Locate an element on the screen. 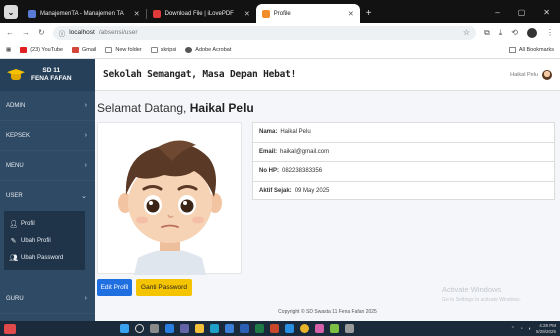 The height and width of the screenshot is (336, 560). user-menu: Haikal Pelu is located at coordinates (531, 74).